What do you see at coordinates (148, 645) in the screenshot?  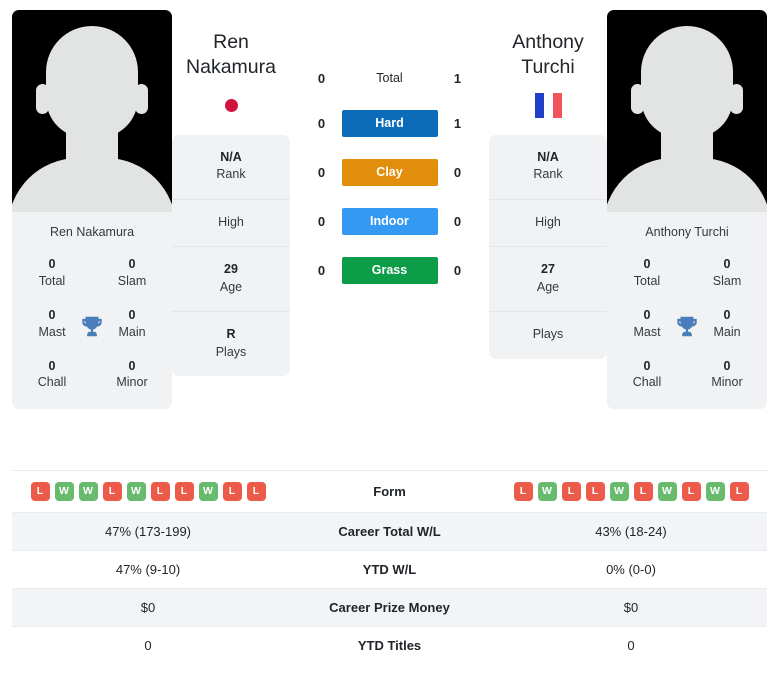 I see `left-ytd-titles: 0` at bounding box center [148, 645].